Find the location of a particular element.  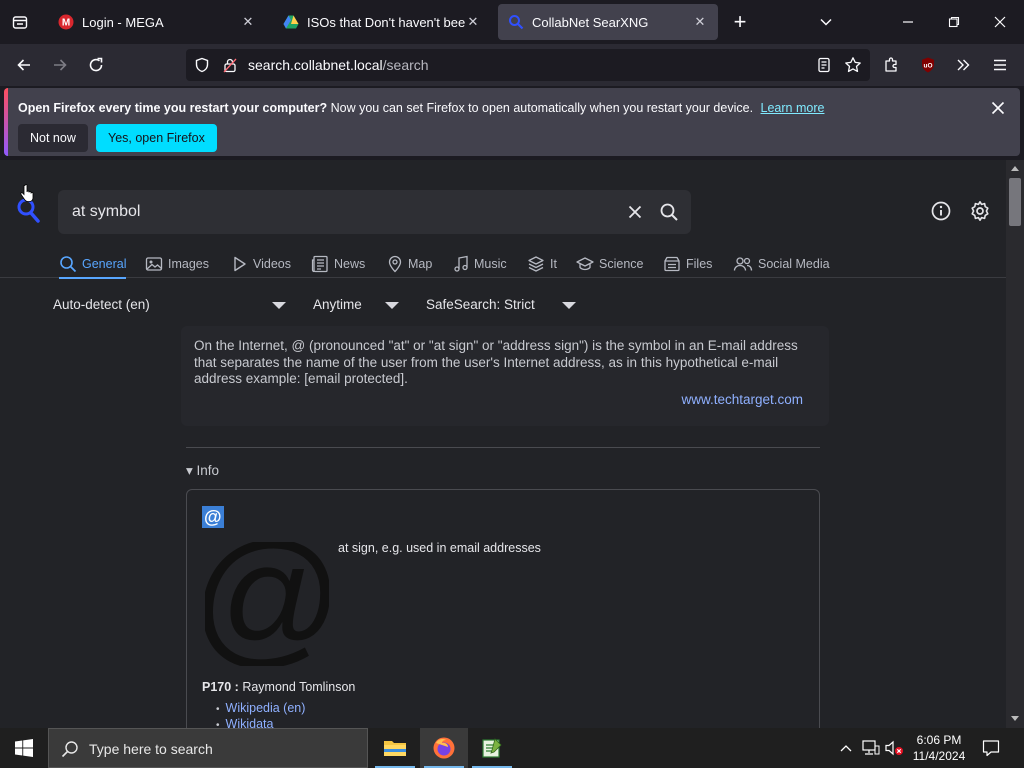

taskbar-firefox is located at coordinates (444, 748).